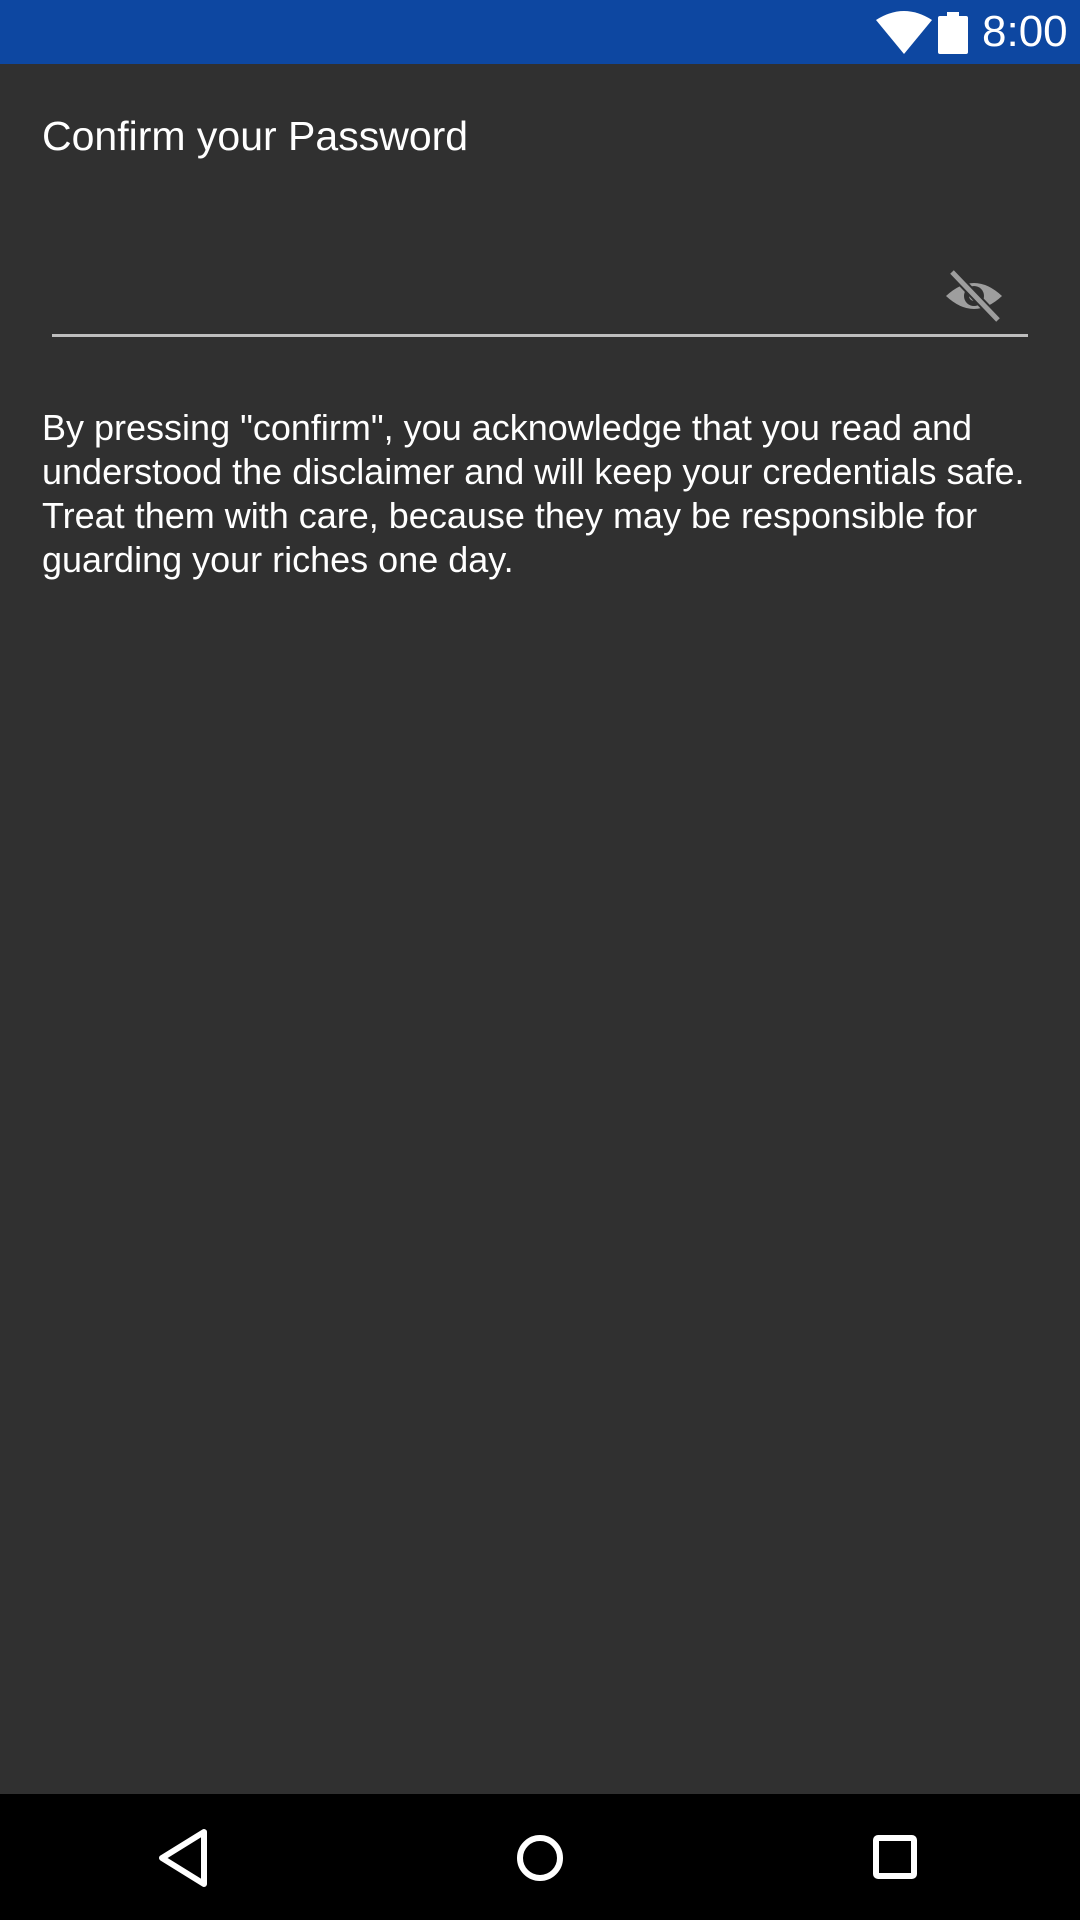 The height and width of the screenshot is (1920, 1080). I want to click on status-time: 8:00, so click(1025, 31).